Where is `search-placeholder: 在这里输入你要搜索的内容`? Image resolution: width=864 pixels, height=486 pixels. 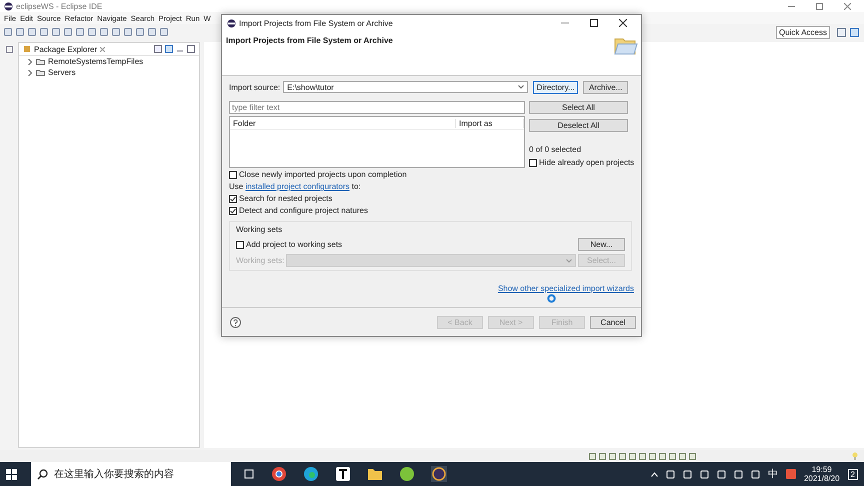 search-placeholder: 在这里输入你要搜索的内容 is located at coordinates (114, 474).